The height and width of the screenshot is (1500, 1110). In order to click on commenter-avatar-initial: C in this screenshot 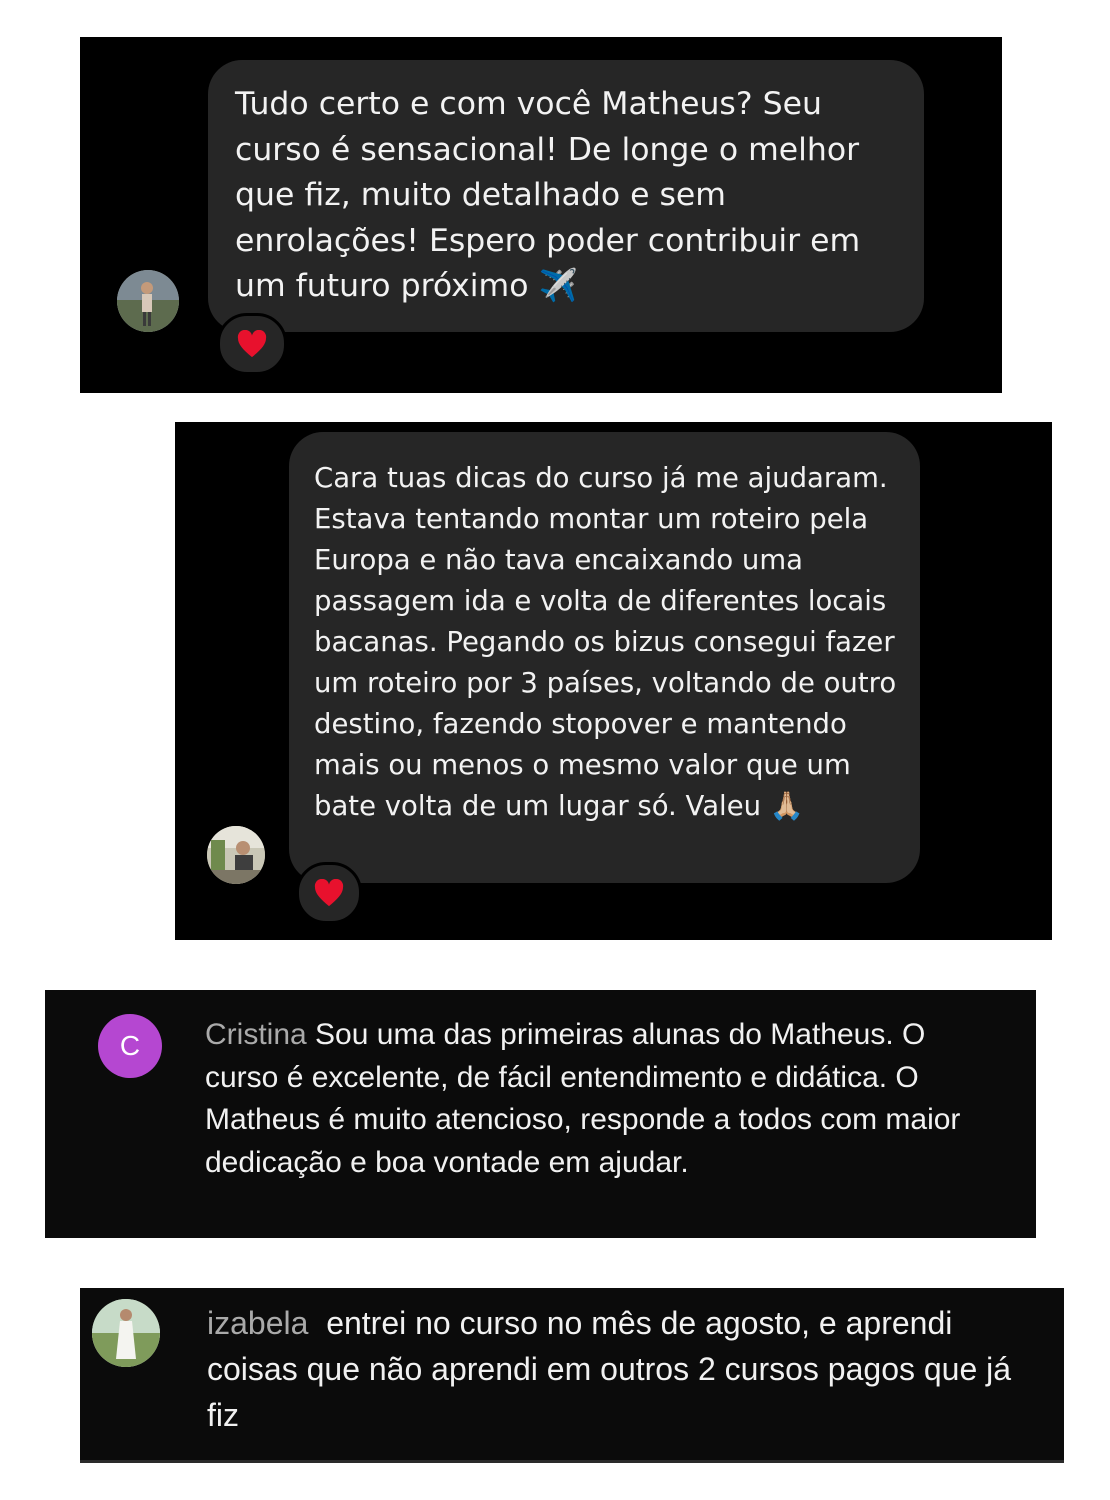, I will do `click(130, 1046)`.